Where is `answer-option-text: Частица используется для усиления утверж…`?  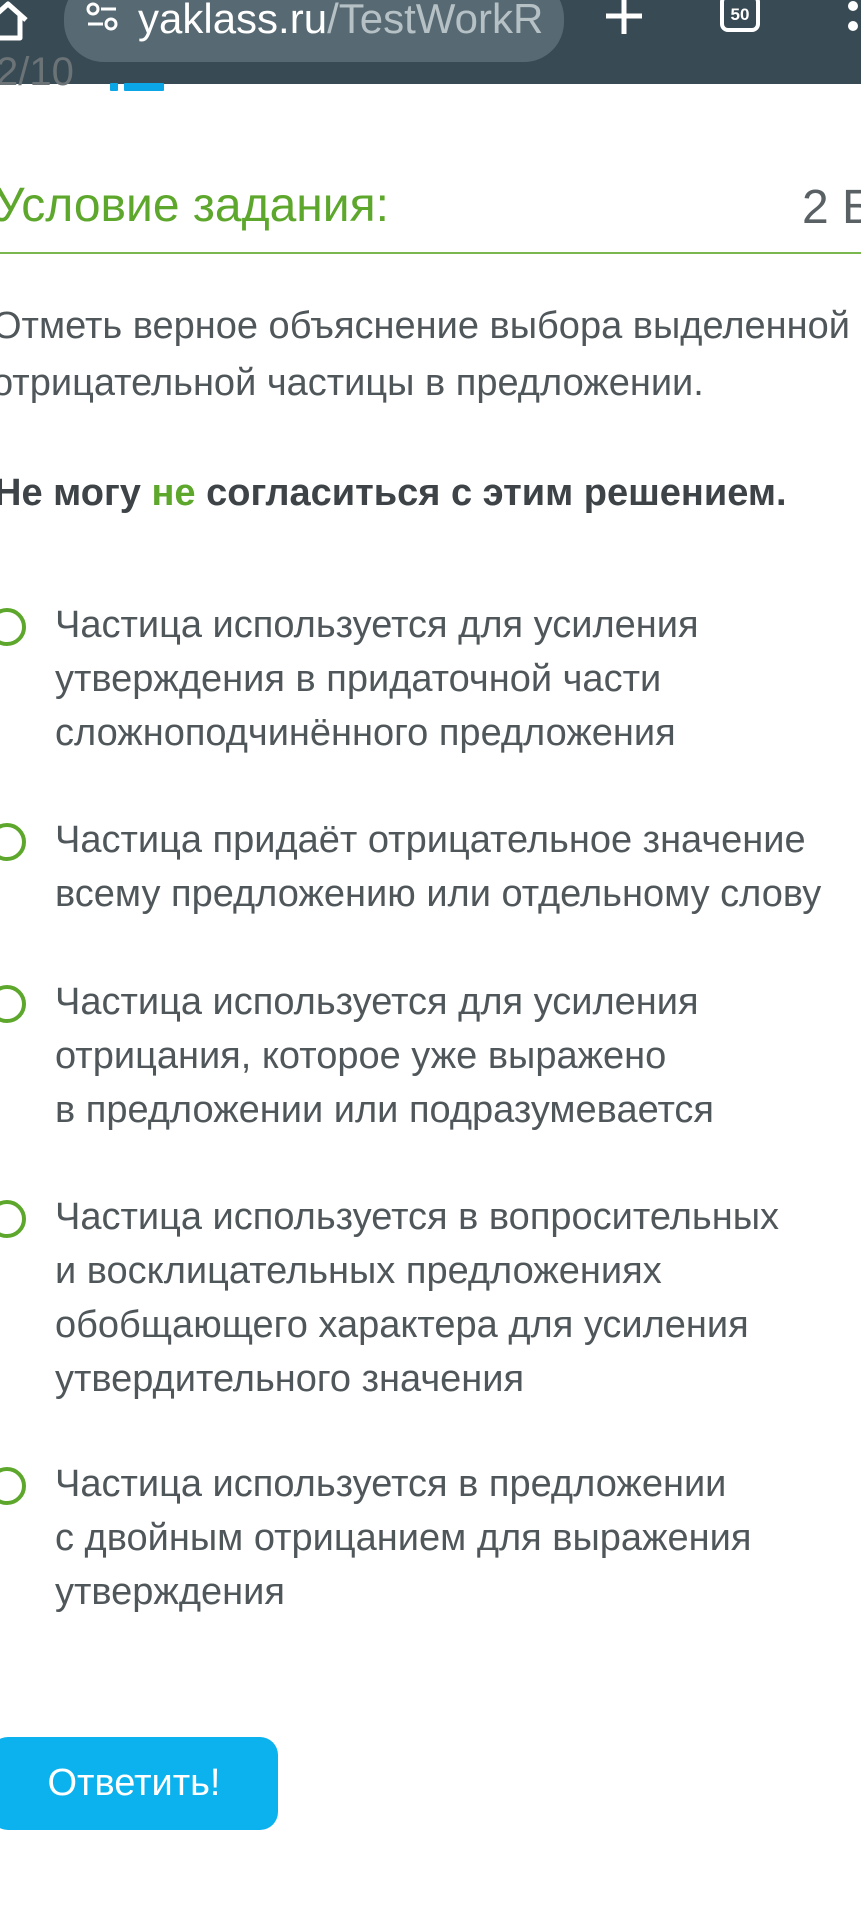 answer-option-text: Частица используется для усиления утверж… is located at coordinates (455, 679).